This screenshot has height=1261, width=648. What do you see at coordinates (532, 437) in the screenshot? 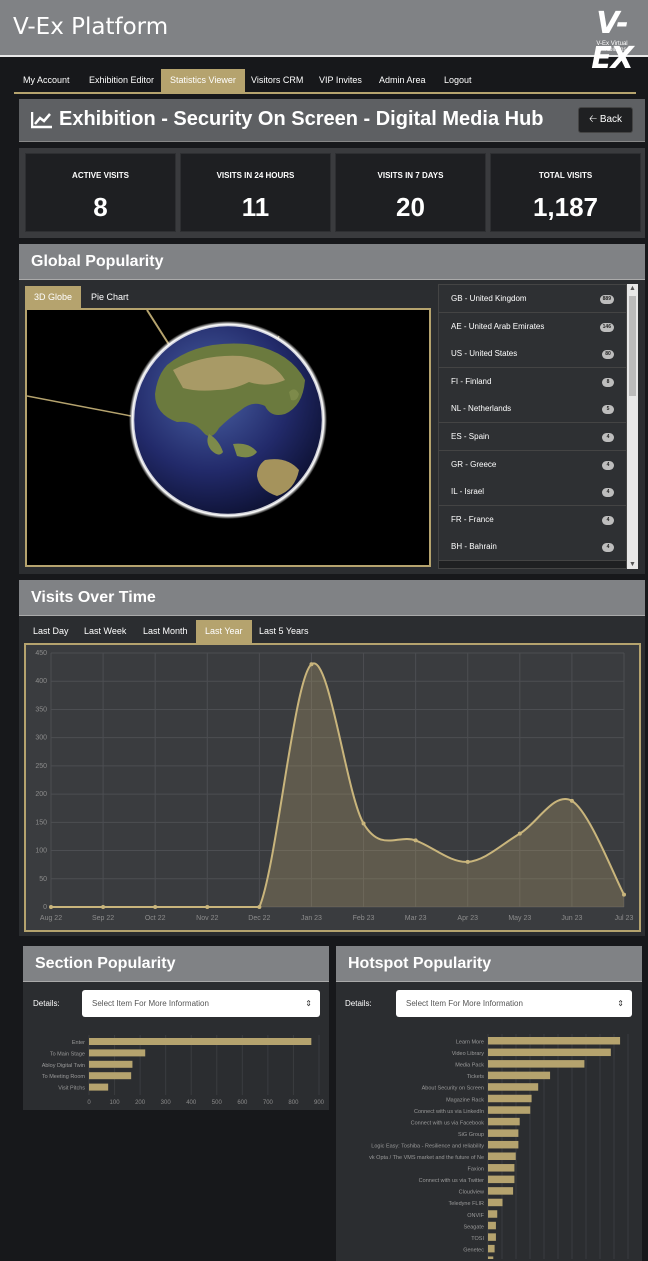
I see `country-list-item: ES - Spain 4` at bounding box center [532, 437].